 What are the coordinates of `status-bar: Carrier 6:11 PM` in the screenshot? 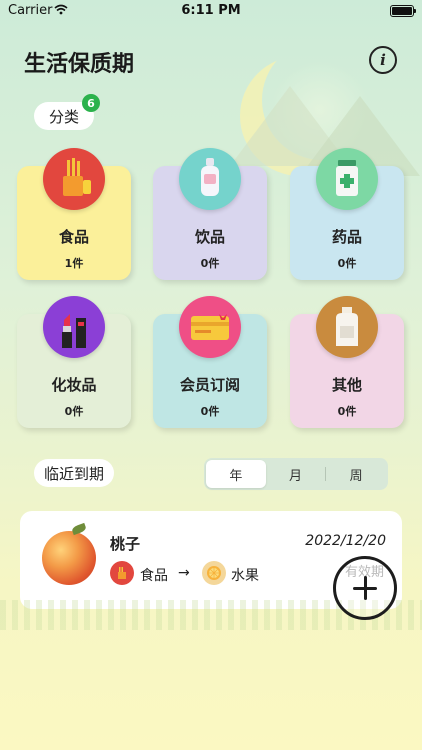 It's located at (211, 11).